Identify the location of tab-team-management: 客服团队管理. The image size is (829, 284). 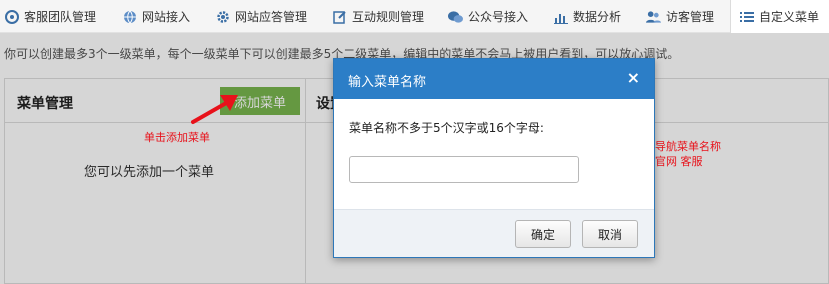
(50, 16).